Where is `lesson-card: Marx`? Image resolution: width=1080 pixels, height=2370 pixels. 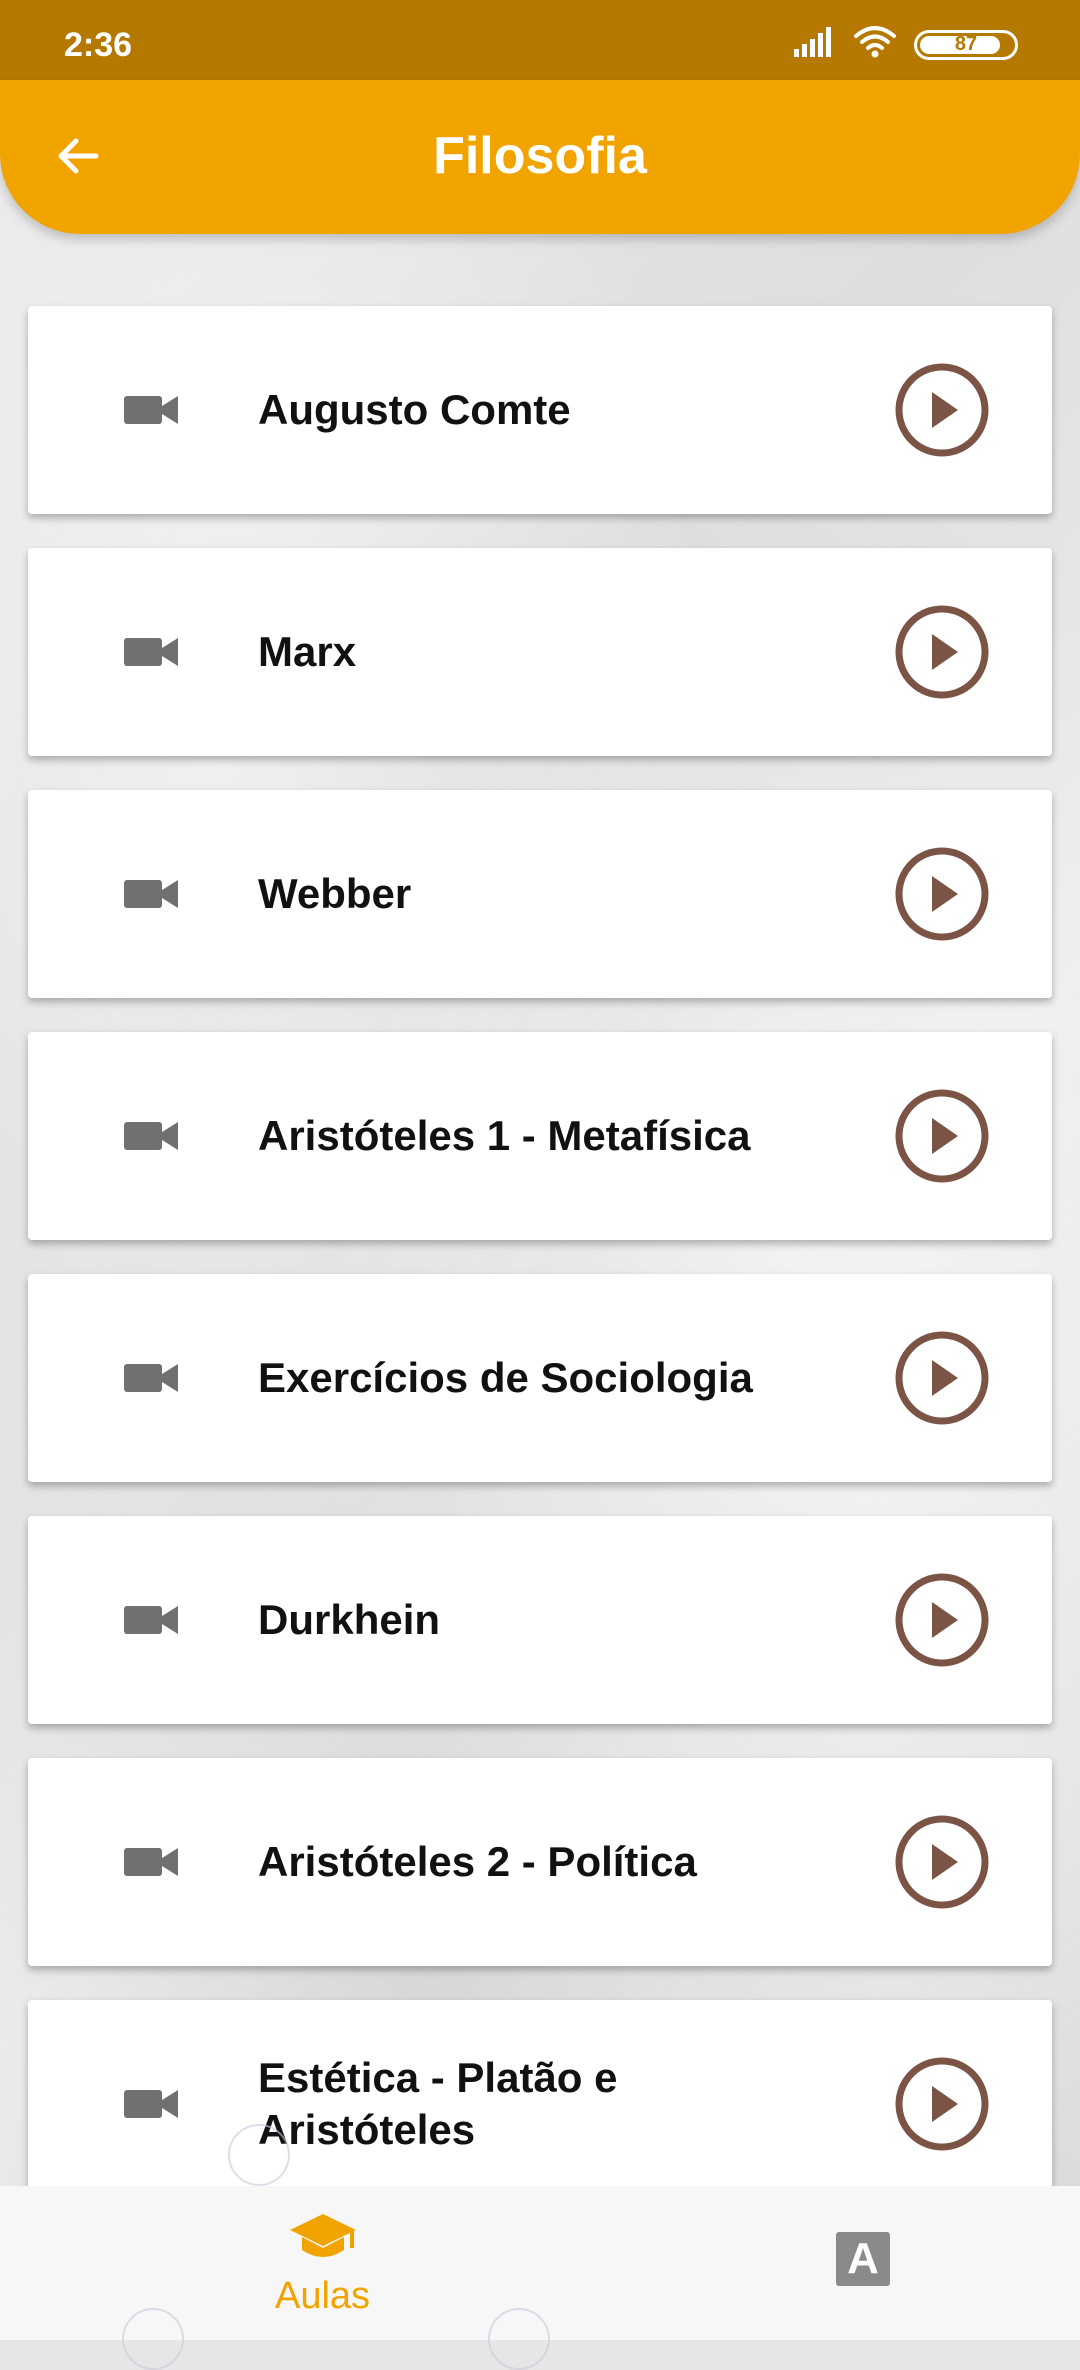 lesson-card: Marx is located at coordinates (540, 652).